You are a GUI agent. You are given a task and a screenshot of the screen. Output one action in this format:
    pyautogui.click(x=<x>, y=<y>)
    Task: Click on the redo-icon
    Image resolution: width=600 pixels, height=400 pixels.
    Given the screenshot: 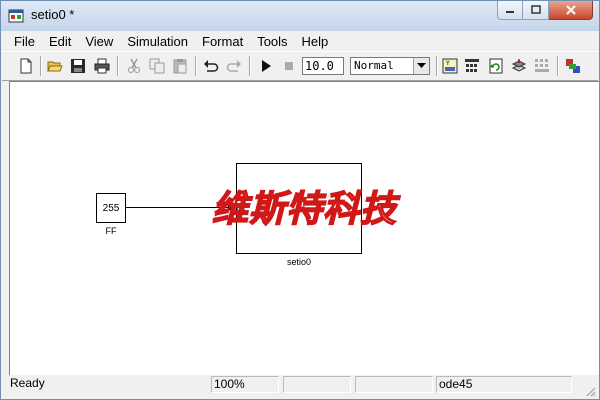 What is the action you would take?
    pyautogui.click(x=233, y=66)
    